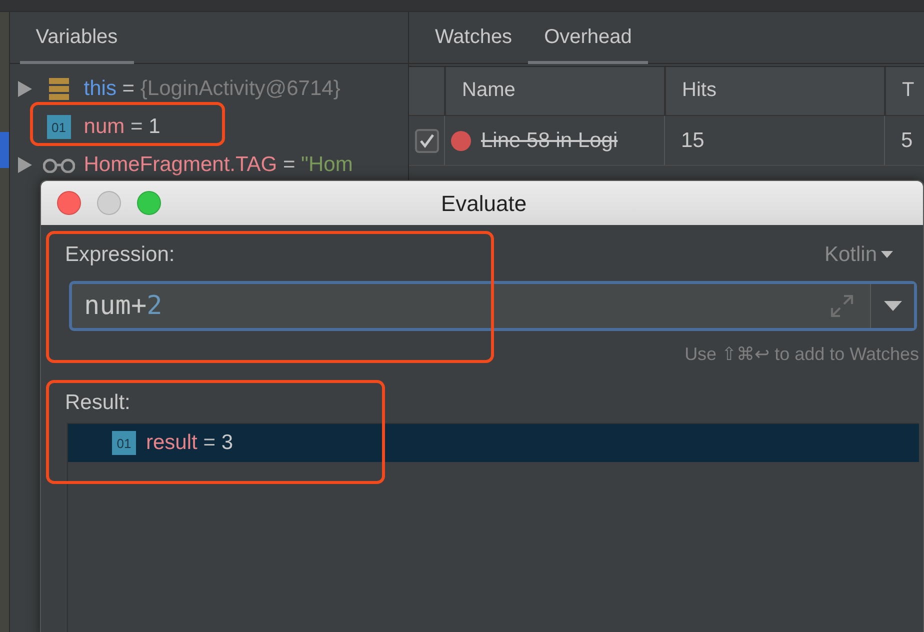 The image size is (924, 632). Describe the element at coordinates (120, 255) in the screenshot. I see `expression-label: Expression:` at that location.